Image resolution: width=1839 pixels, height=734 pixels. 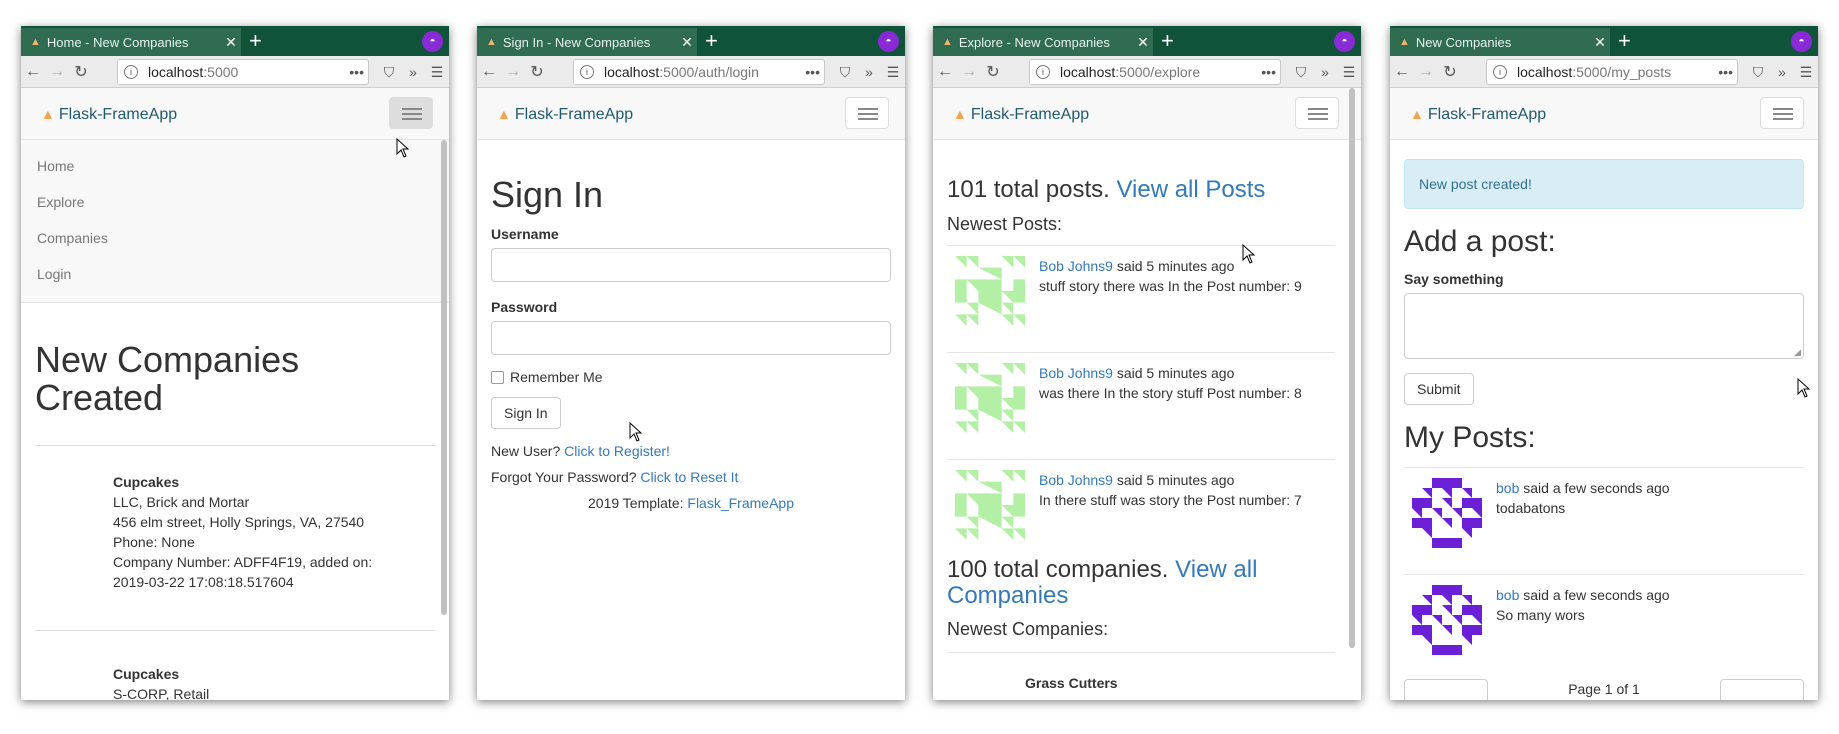 I want to click on tab-title: New Companies, so click(x=1463, y=42).